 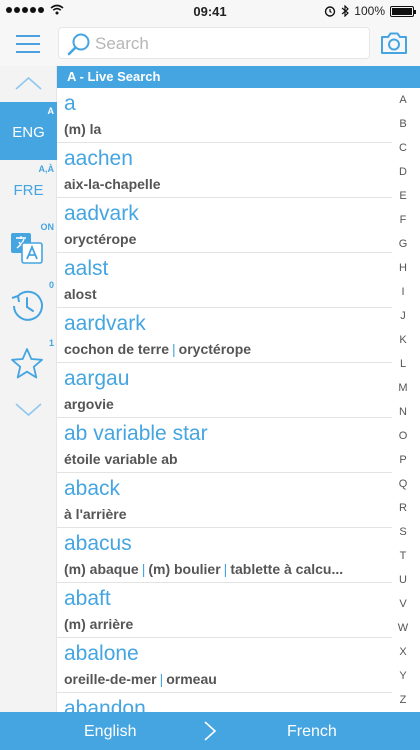 What do you see at coordinates (224, 390) in the screenshot?
I see `list-item: aargau argovie` at bounding box center [224, 390].